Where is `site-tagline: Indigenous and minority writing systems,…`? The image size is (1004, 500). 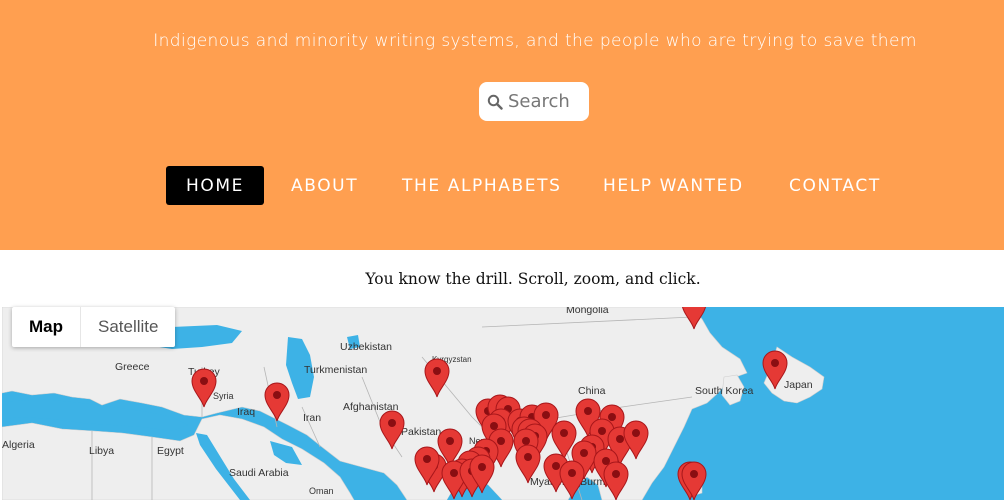
site-tagline: Indigenous and minority writing systems,… is located at coordinates (535, 41).